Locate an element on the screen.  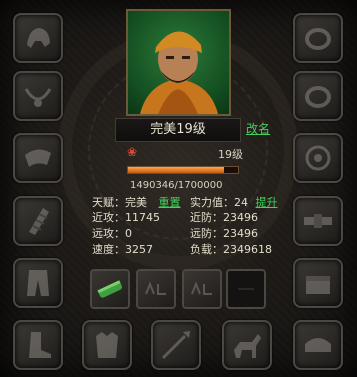
stat-ranged-def: 远防：23496 is located at coordinates (224, 234).